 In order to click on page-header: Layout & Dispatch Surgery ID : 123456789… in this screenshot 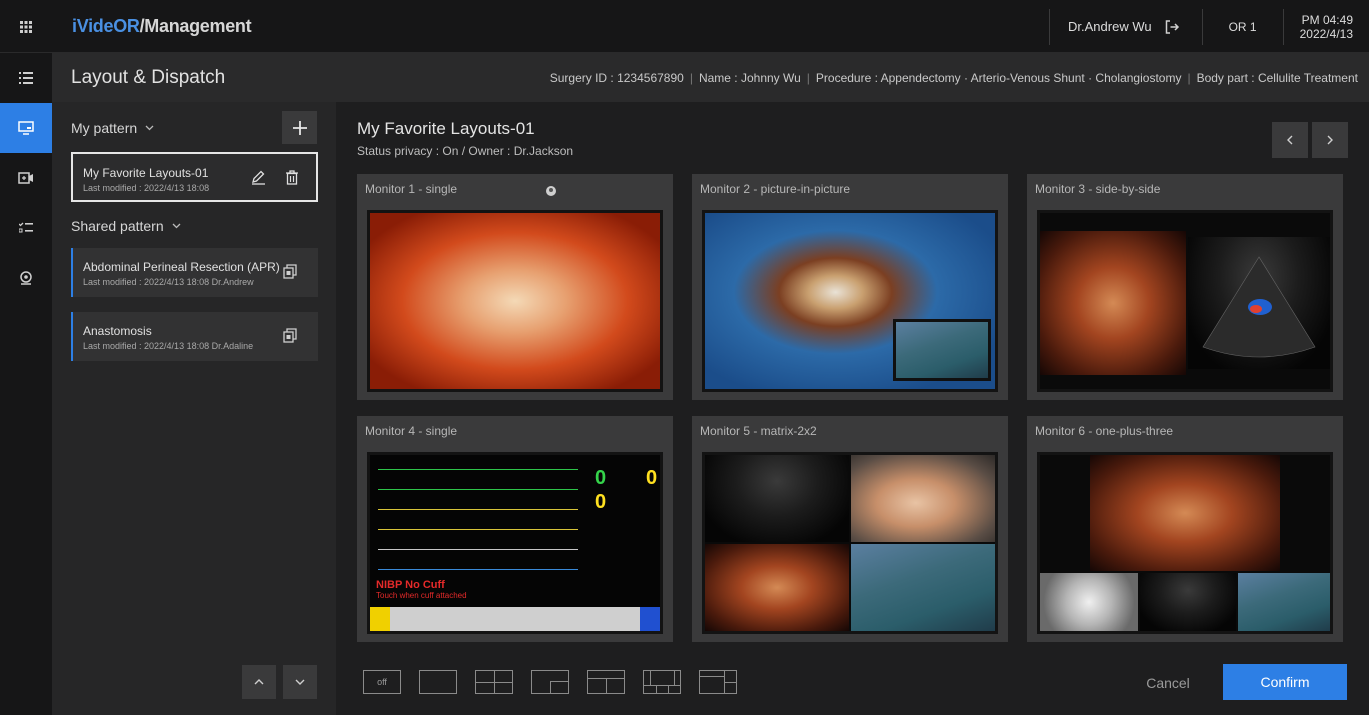, I will do `click(710, 77)`.